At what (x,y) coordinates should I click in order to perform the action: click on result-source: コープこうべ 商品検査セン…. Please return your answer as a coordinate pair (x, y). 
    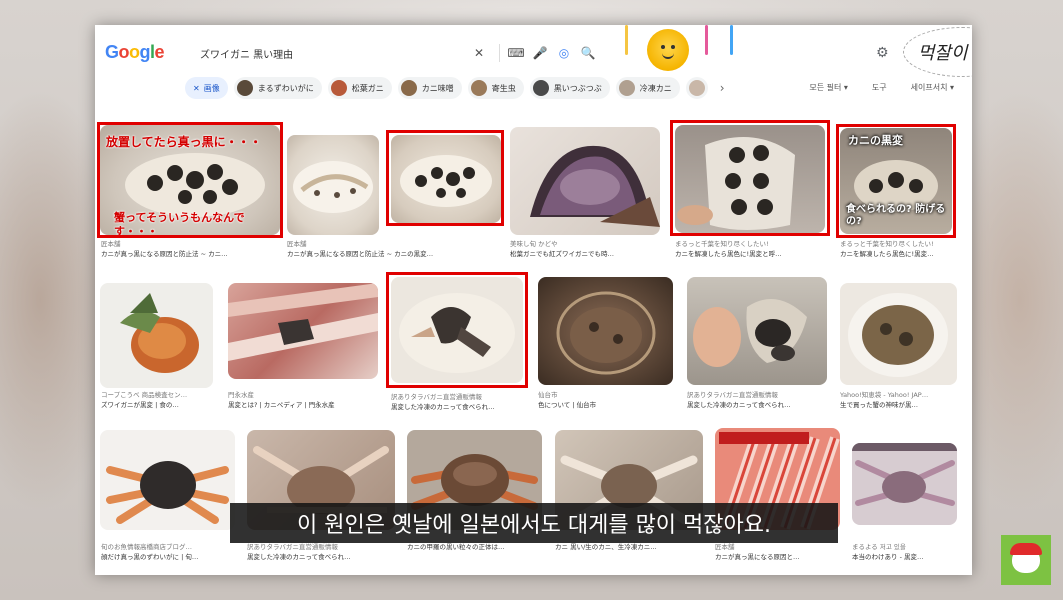
    Looking at the image, I should click on (144, 395).